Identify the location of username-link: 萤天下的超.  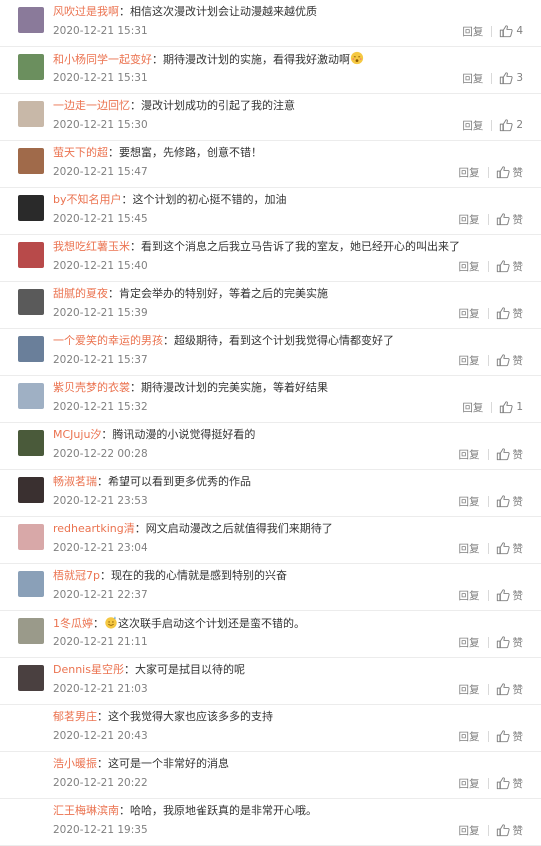
(80, 152).